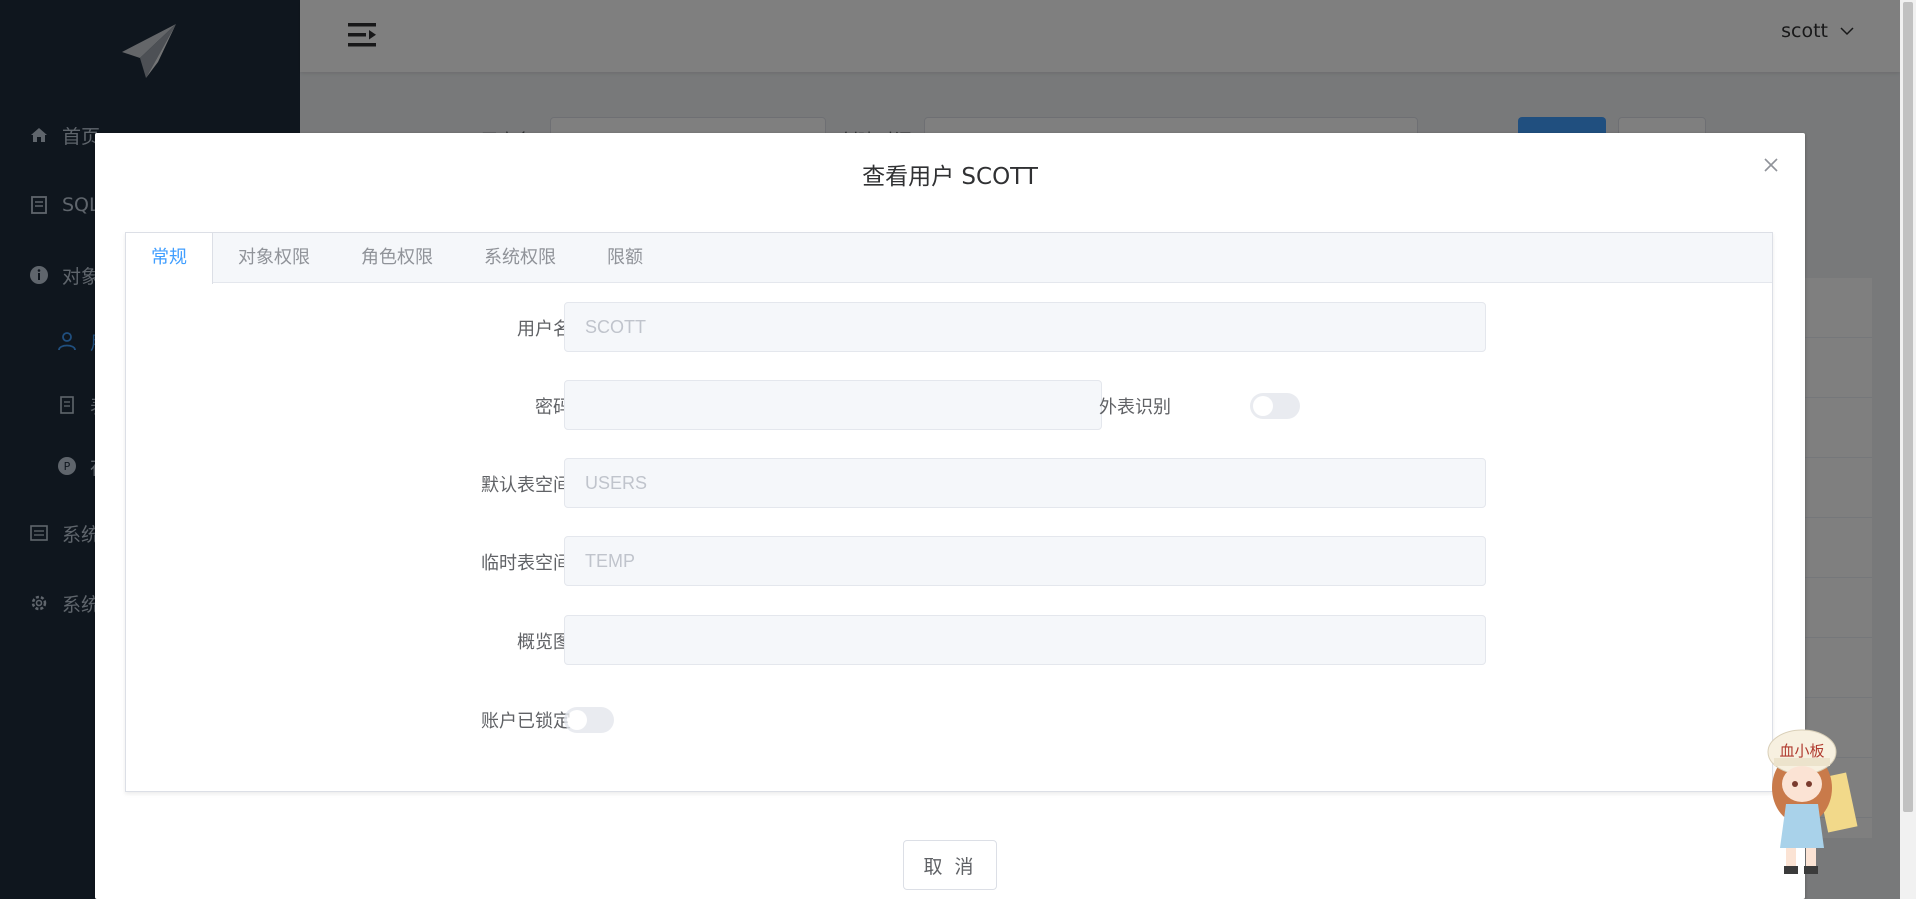  Describe the element at coordinates (544, 642) in the screenshot. I see `profile-label: 概览图` at that location.